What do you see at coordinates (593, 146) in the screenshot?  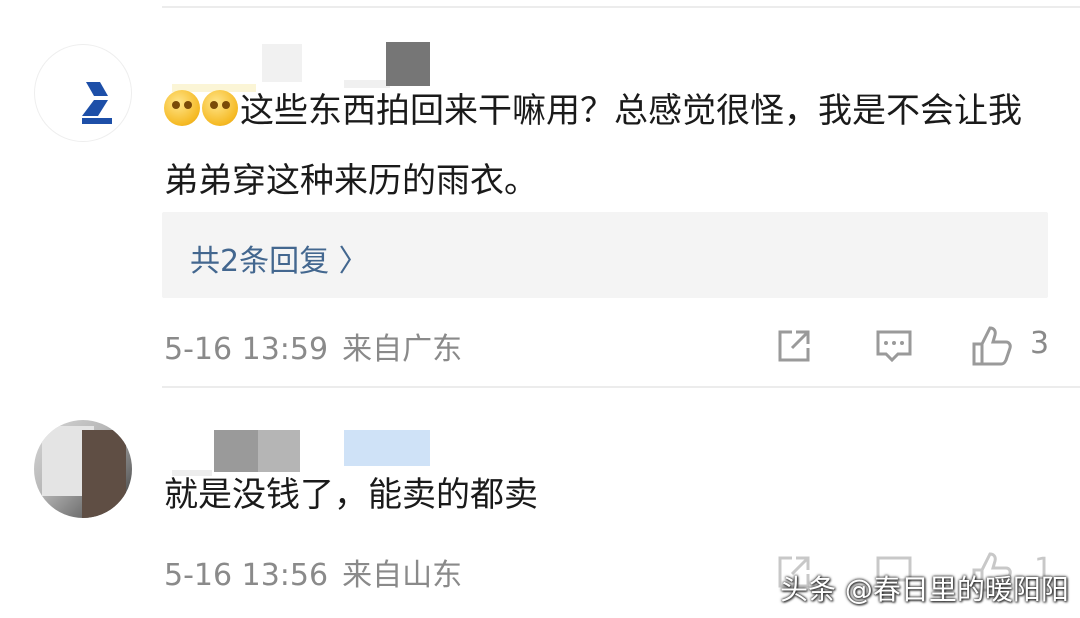 I see `comment-body: 这些东西拍回来干嘛用？总感觉很怪，我是不会让我弟弟穿这种来历的雨衣。` at bounding box center [593, 146].